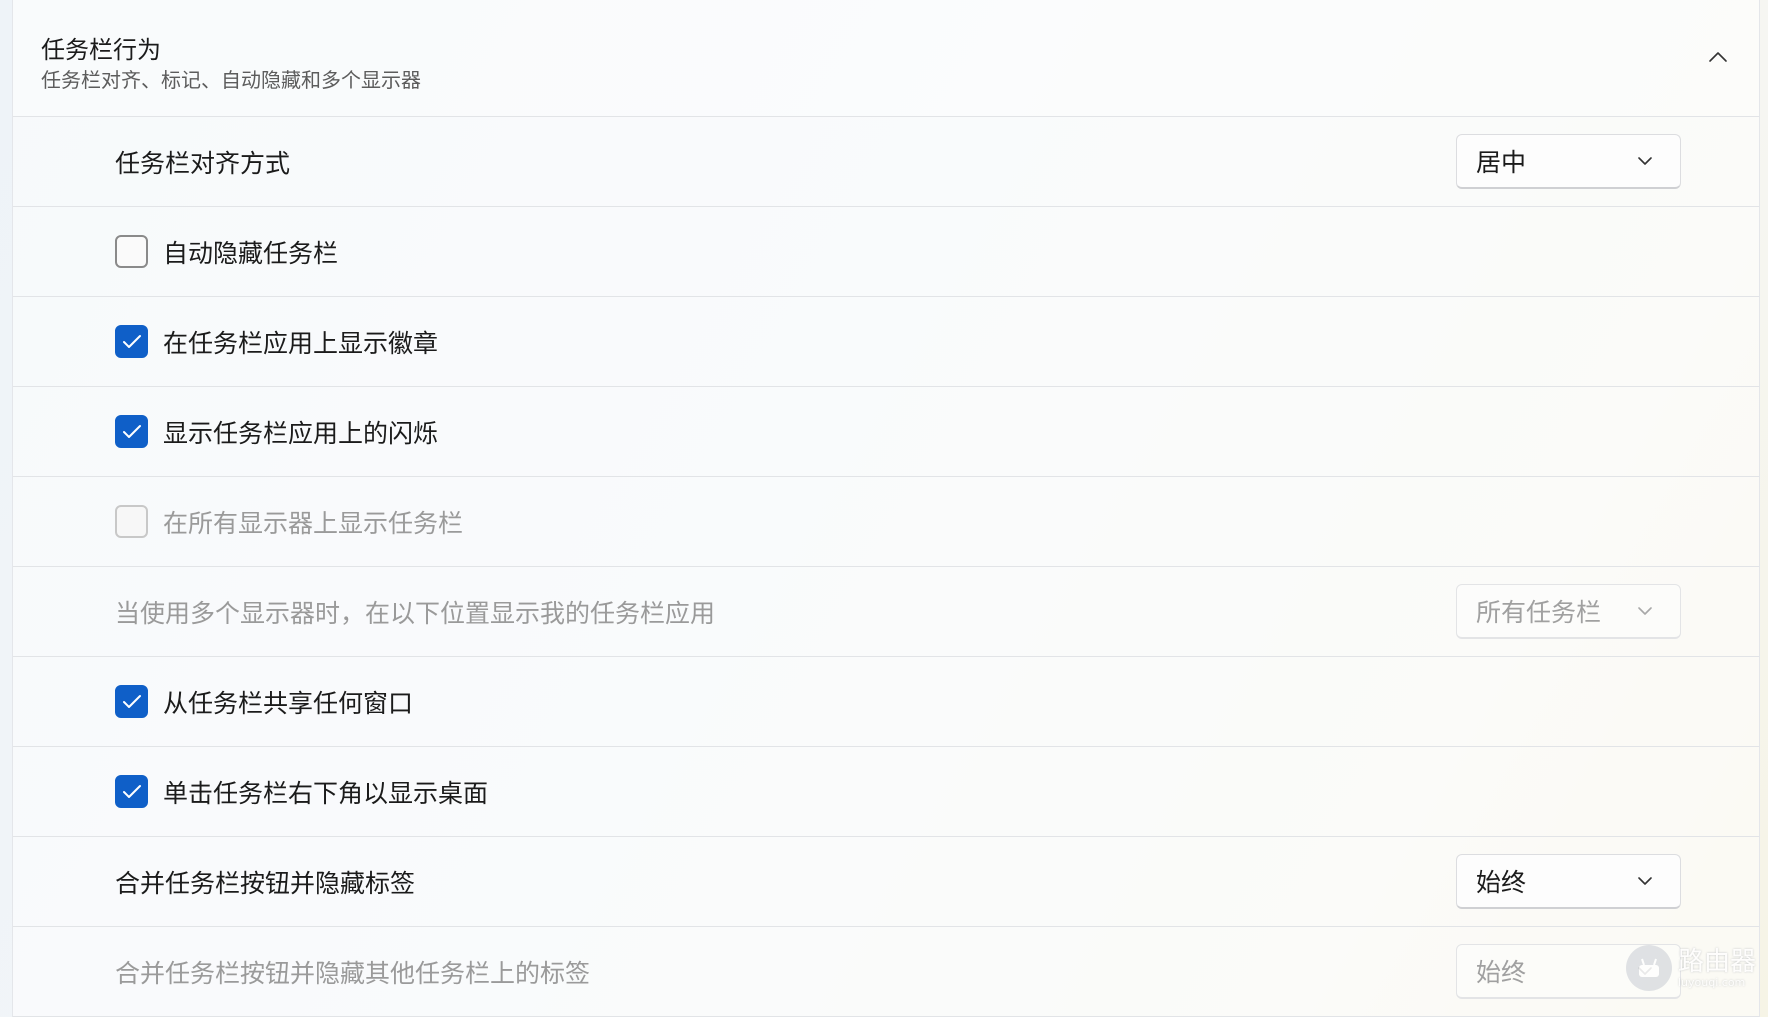 The height and width of the screenshot is (1017, 1768). What do you see at coordinates (265, 883) in the screenshot?
I see `setting-label: 合并任务栏按钮并隐藏标签` at bounding box center [265, 883].